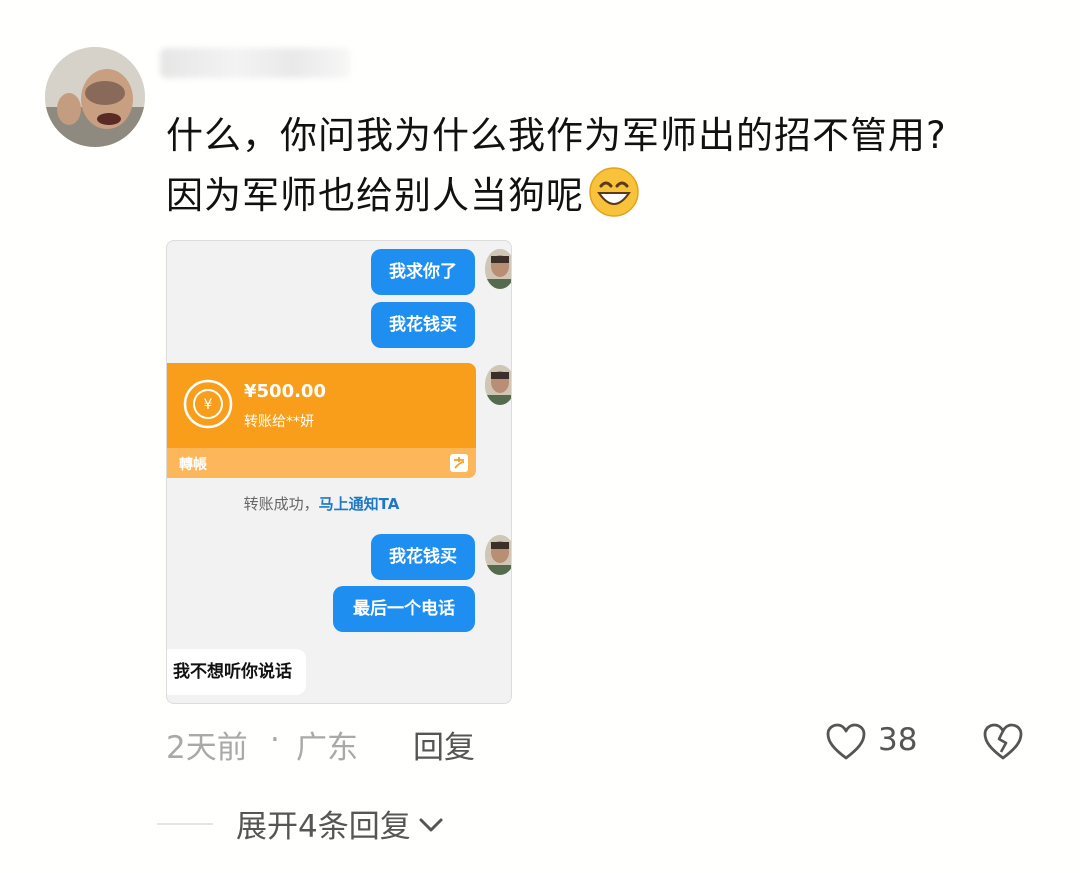 The width and height of the screenshot is (1080, 873). Describe the element at coordinates (281, 504) in the screenshot. I see `status-text: 转账成功，` at that location.